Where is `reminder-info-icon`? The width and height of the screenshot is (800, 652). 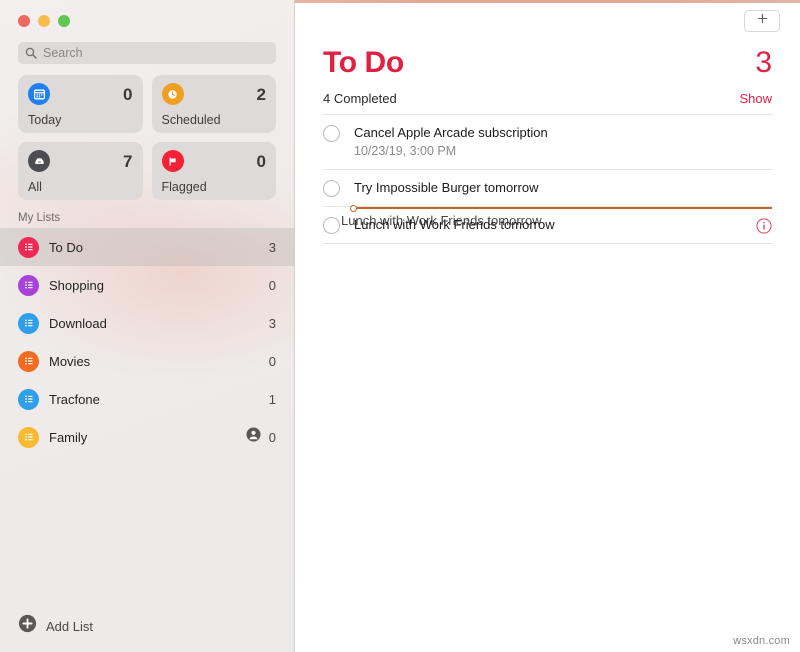
reminder-info-icon is located at coordinates (763, 225).